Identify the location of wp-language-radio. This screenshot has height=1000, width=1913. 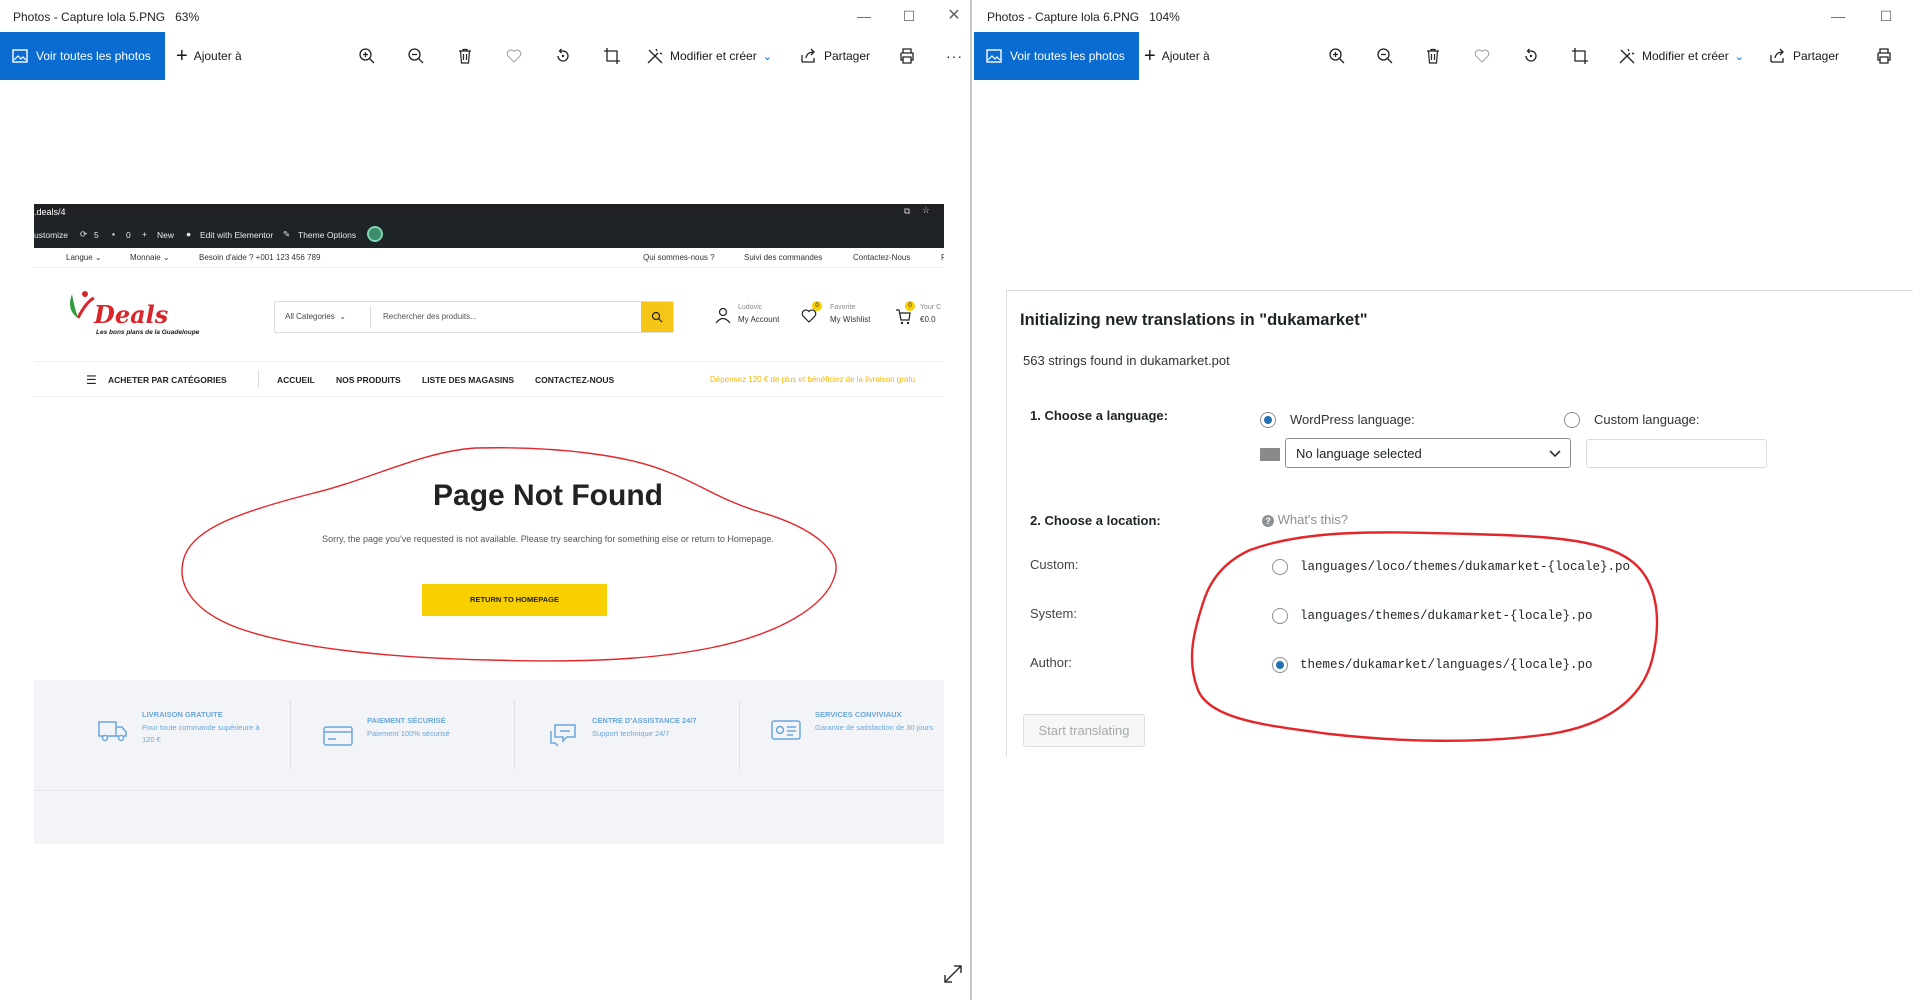
(1268, 420).